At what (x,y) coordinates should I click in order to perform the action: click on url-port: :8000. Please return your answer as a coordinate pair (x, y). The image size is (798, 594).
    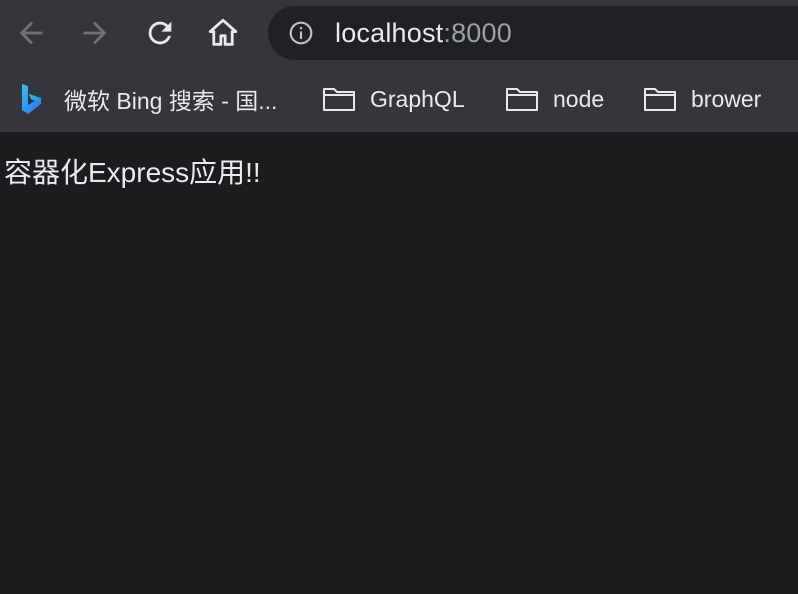
    Looking at the image, I should click on (477, 33).